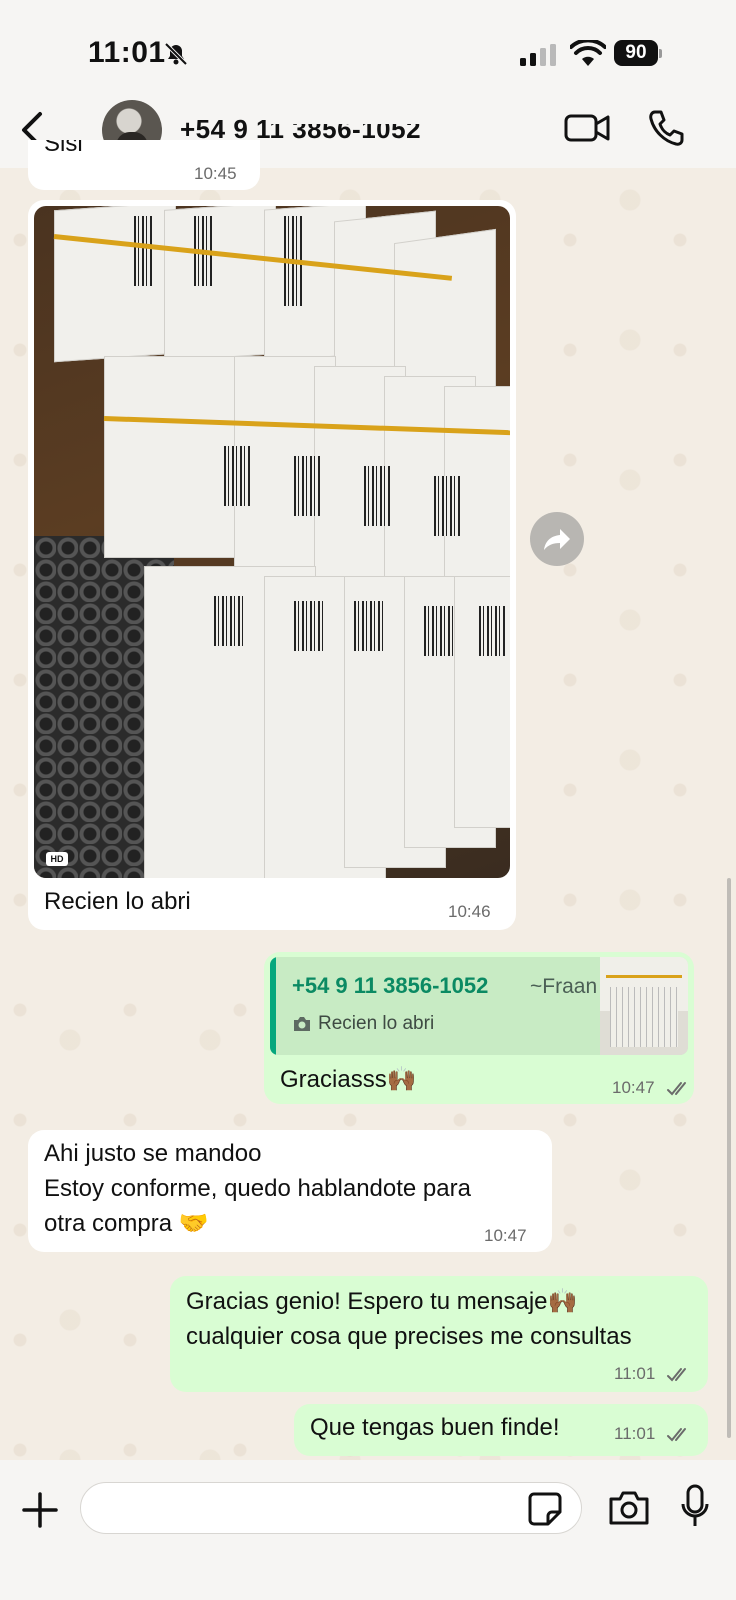  I want to click on quoted-alias: ~Fraan, so click(564, 986).